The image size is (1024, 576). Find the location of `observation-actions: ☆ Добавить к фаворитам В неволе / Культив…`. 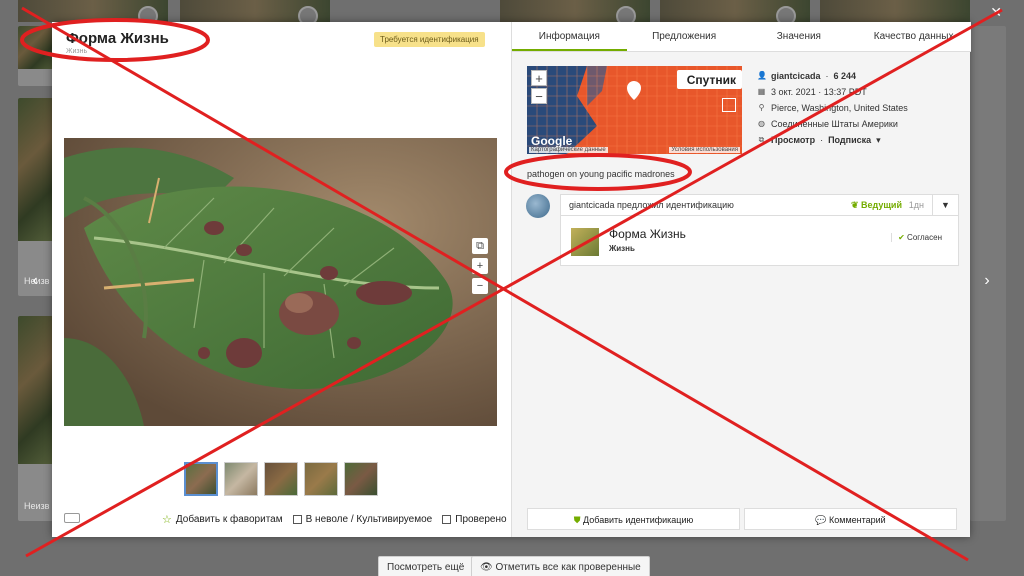

observation-actions: ☆ Добавить к фаворитам В неволе / Культив… is located at coordinates (334, 519).